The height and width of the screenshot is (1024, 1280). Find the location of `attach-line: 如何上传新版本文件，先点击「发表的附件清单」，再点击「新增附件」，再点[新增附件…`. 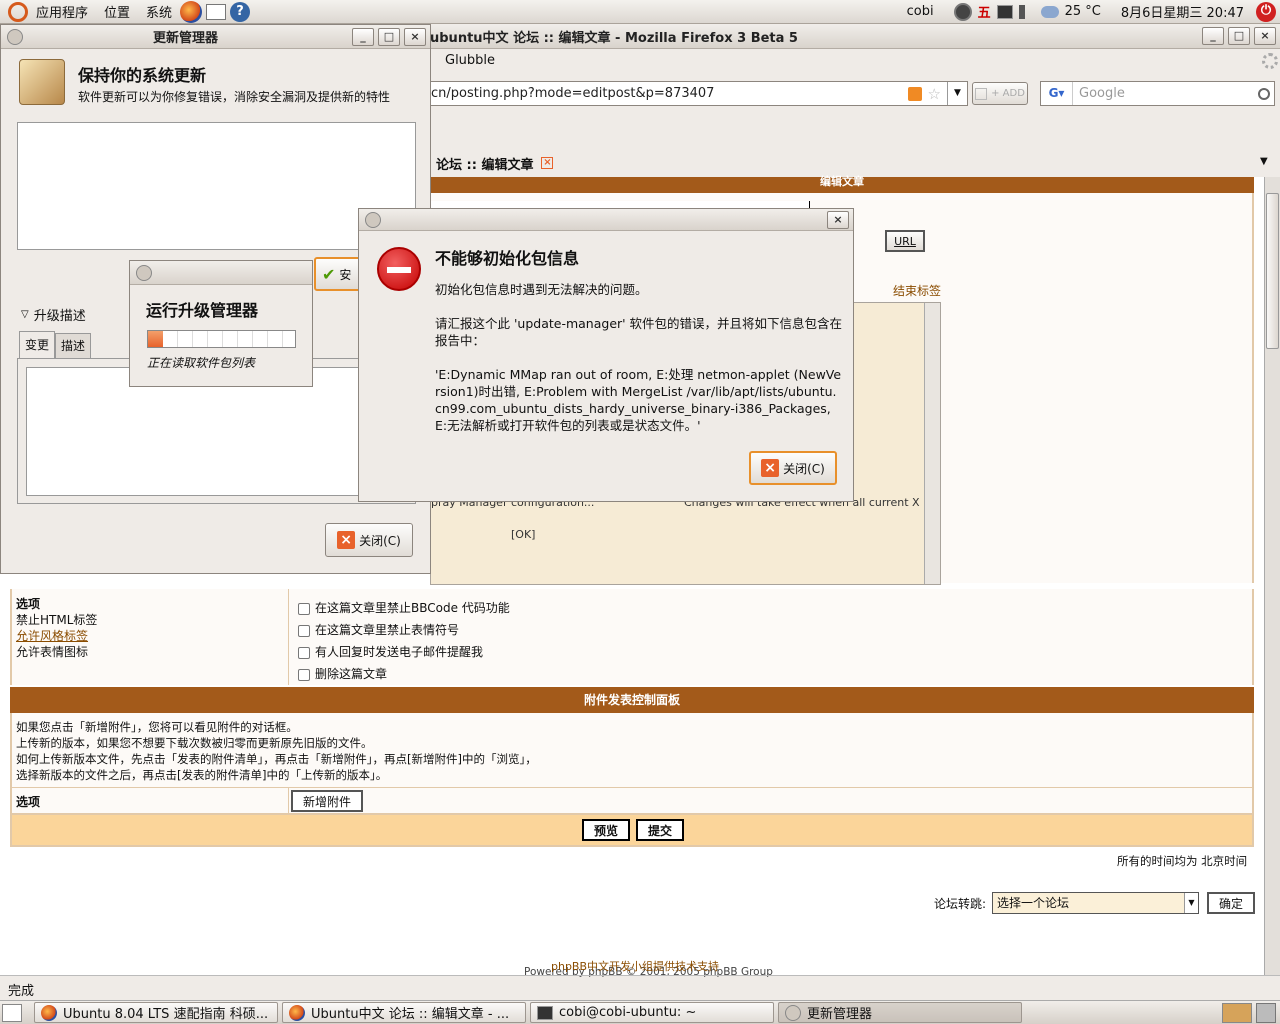

attach-line: 如何上传新版本文件，先点击「发表的附件清单」，再点击「新增附件」，再点[新增附件… is located at coordinates (276, 759).